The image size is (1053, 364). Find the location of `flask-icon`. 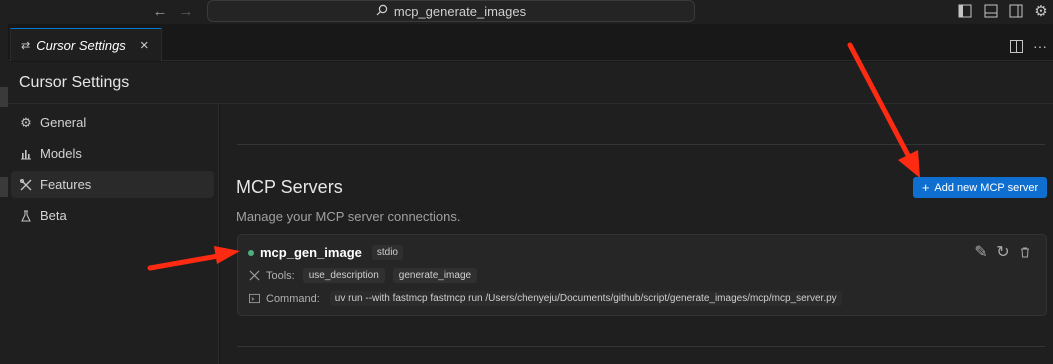

flask-icon is located at coordinates (26, 216).